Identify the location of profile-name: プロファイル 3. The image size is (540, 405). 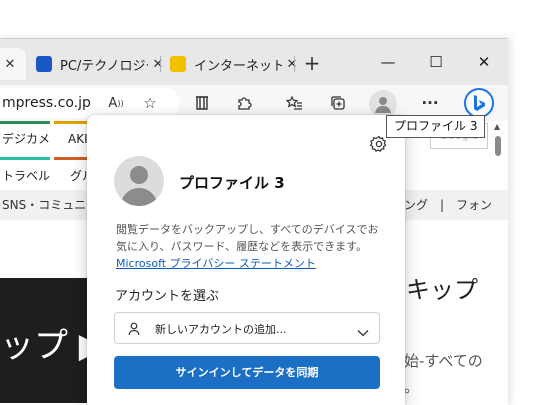
(232, 183).